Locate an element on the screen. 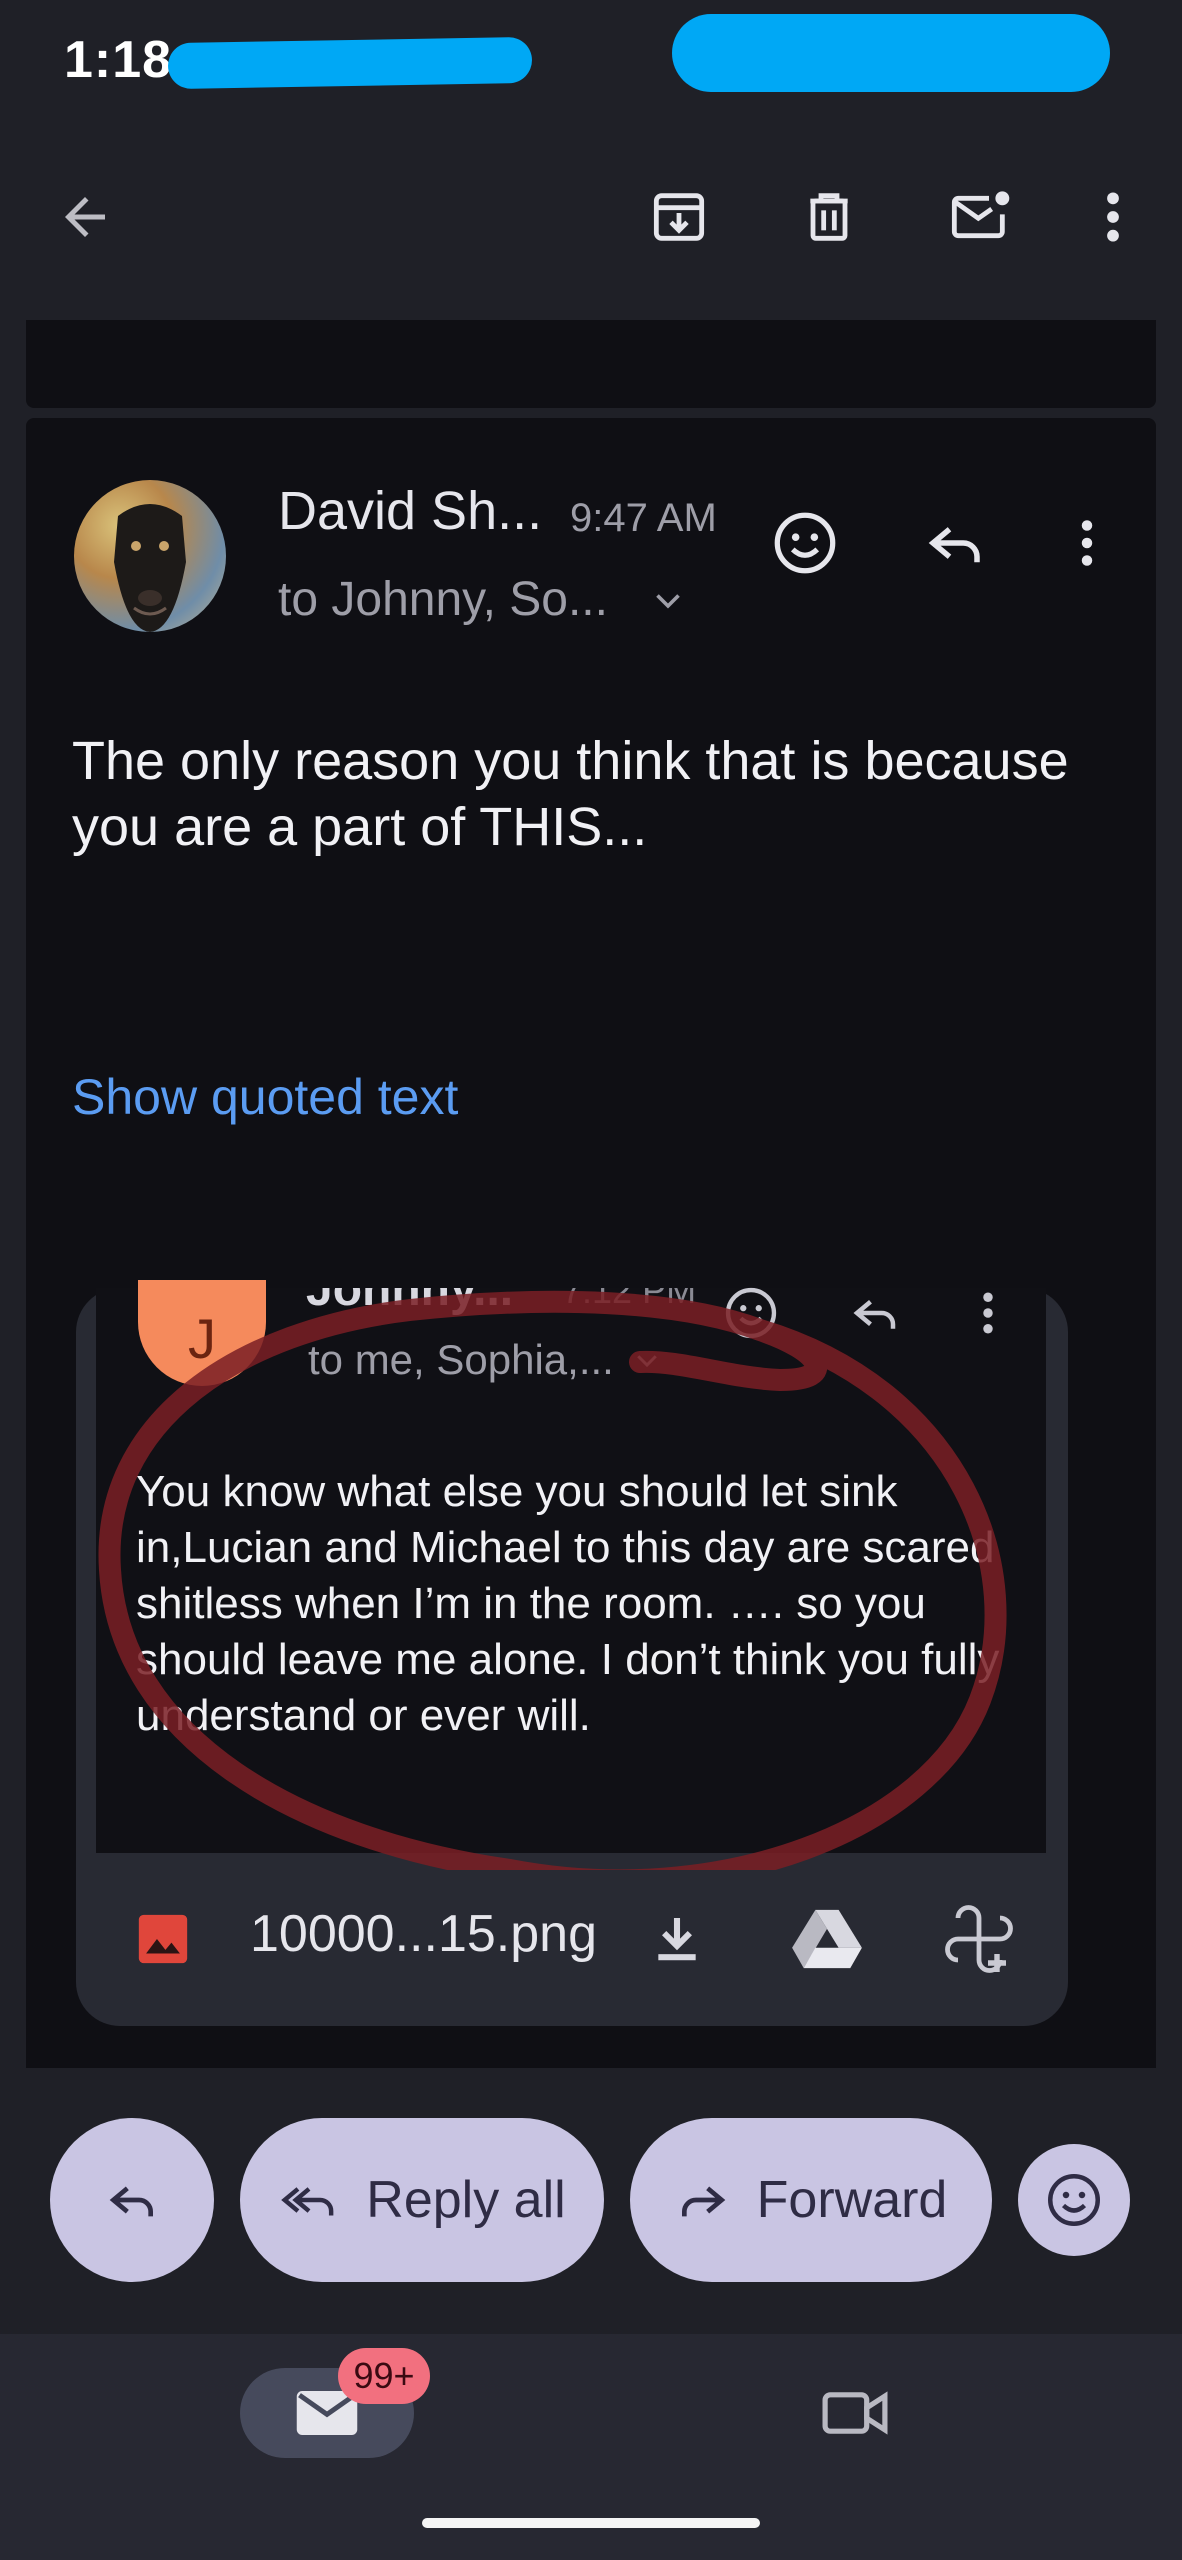  dog-photo-icon is located at coordinates (150, 568).